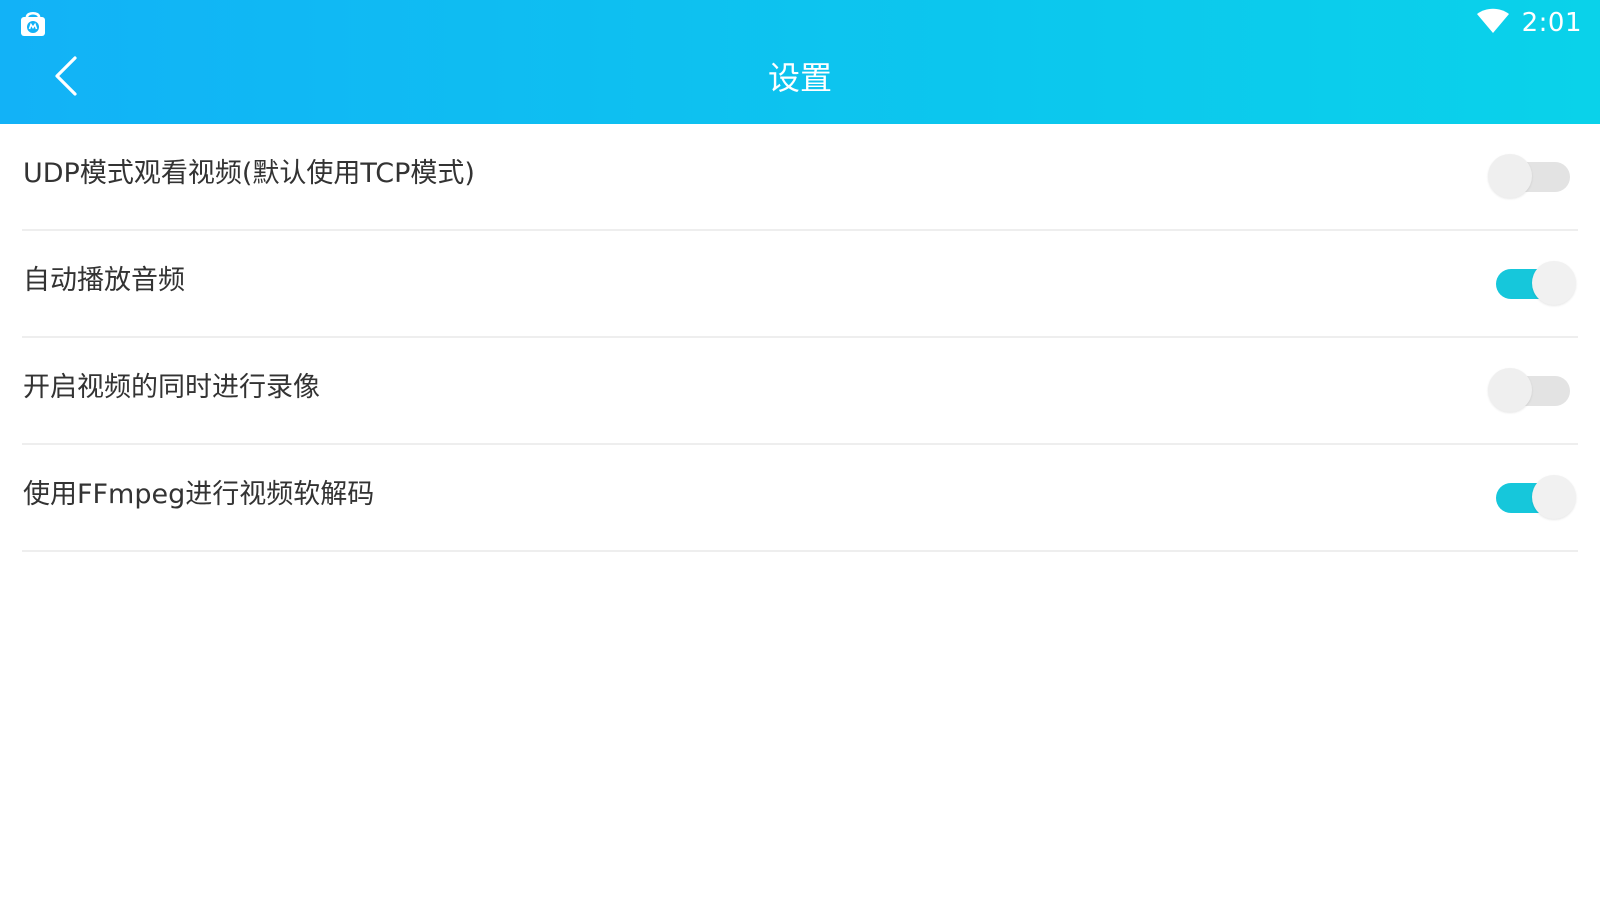 This screenshot has height=900, width=1600. Describe the element at coordinates (199, 494) in the screenshot. I see `setting-label: 使用FFmpeg进行视频软解码` at that location.